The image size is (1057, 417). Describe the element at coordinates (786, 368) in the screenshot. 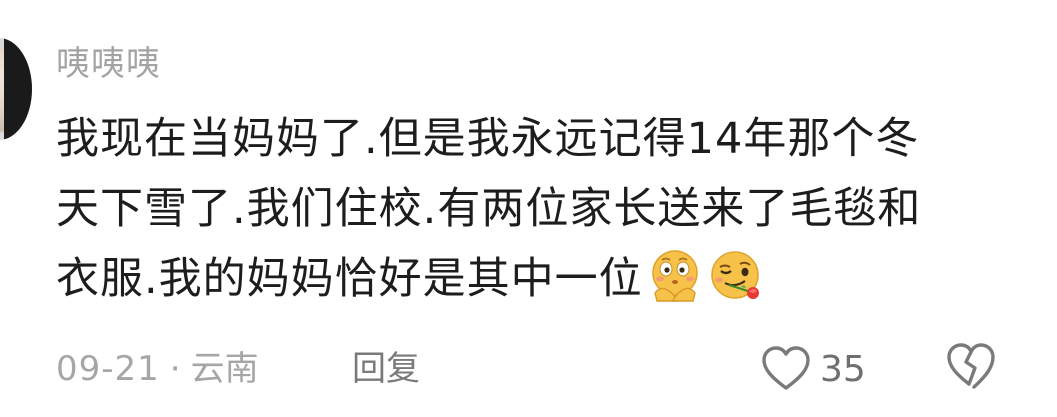

I see `heart-outline-icon` at that location.